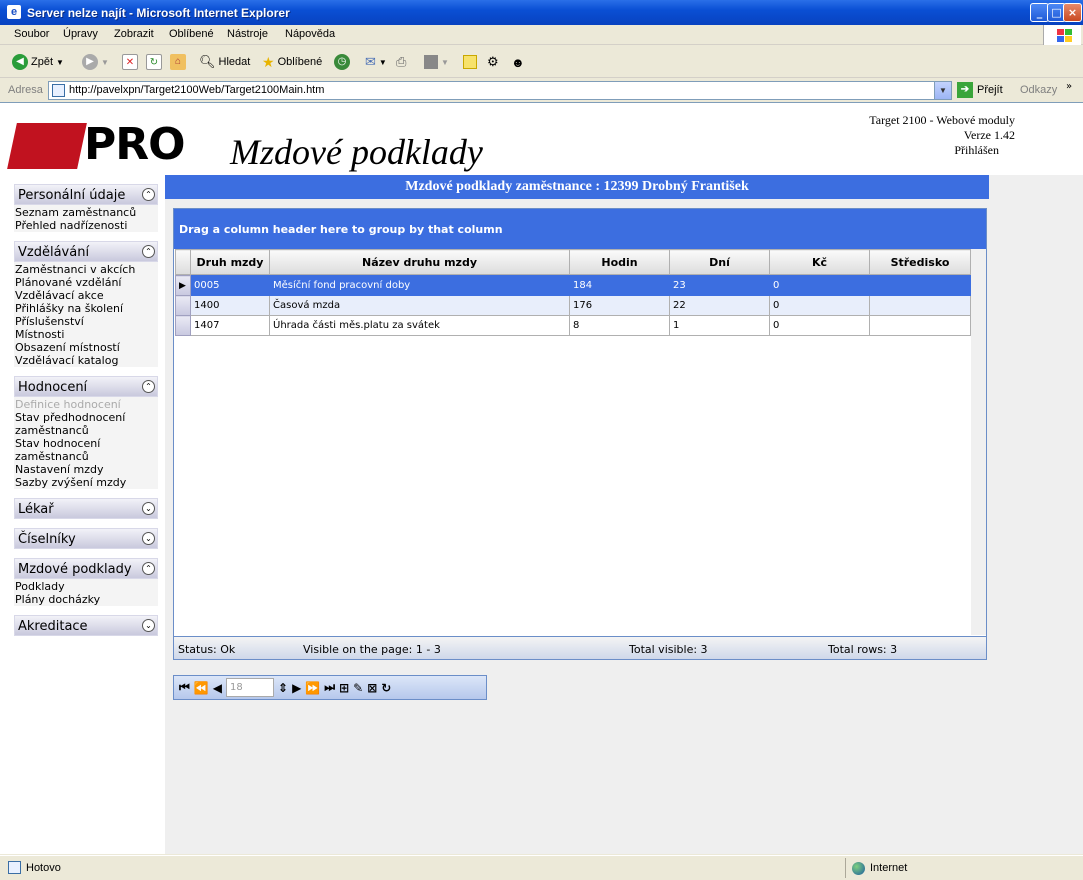 The width and height of the screenshot is (1083, 880). I want to click on col-header-stredisko: Středisko, so click(920, 262).